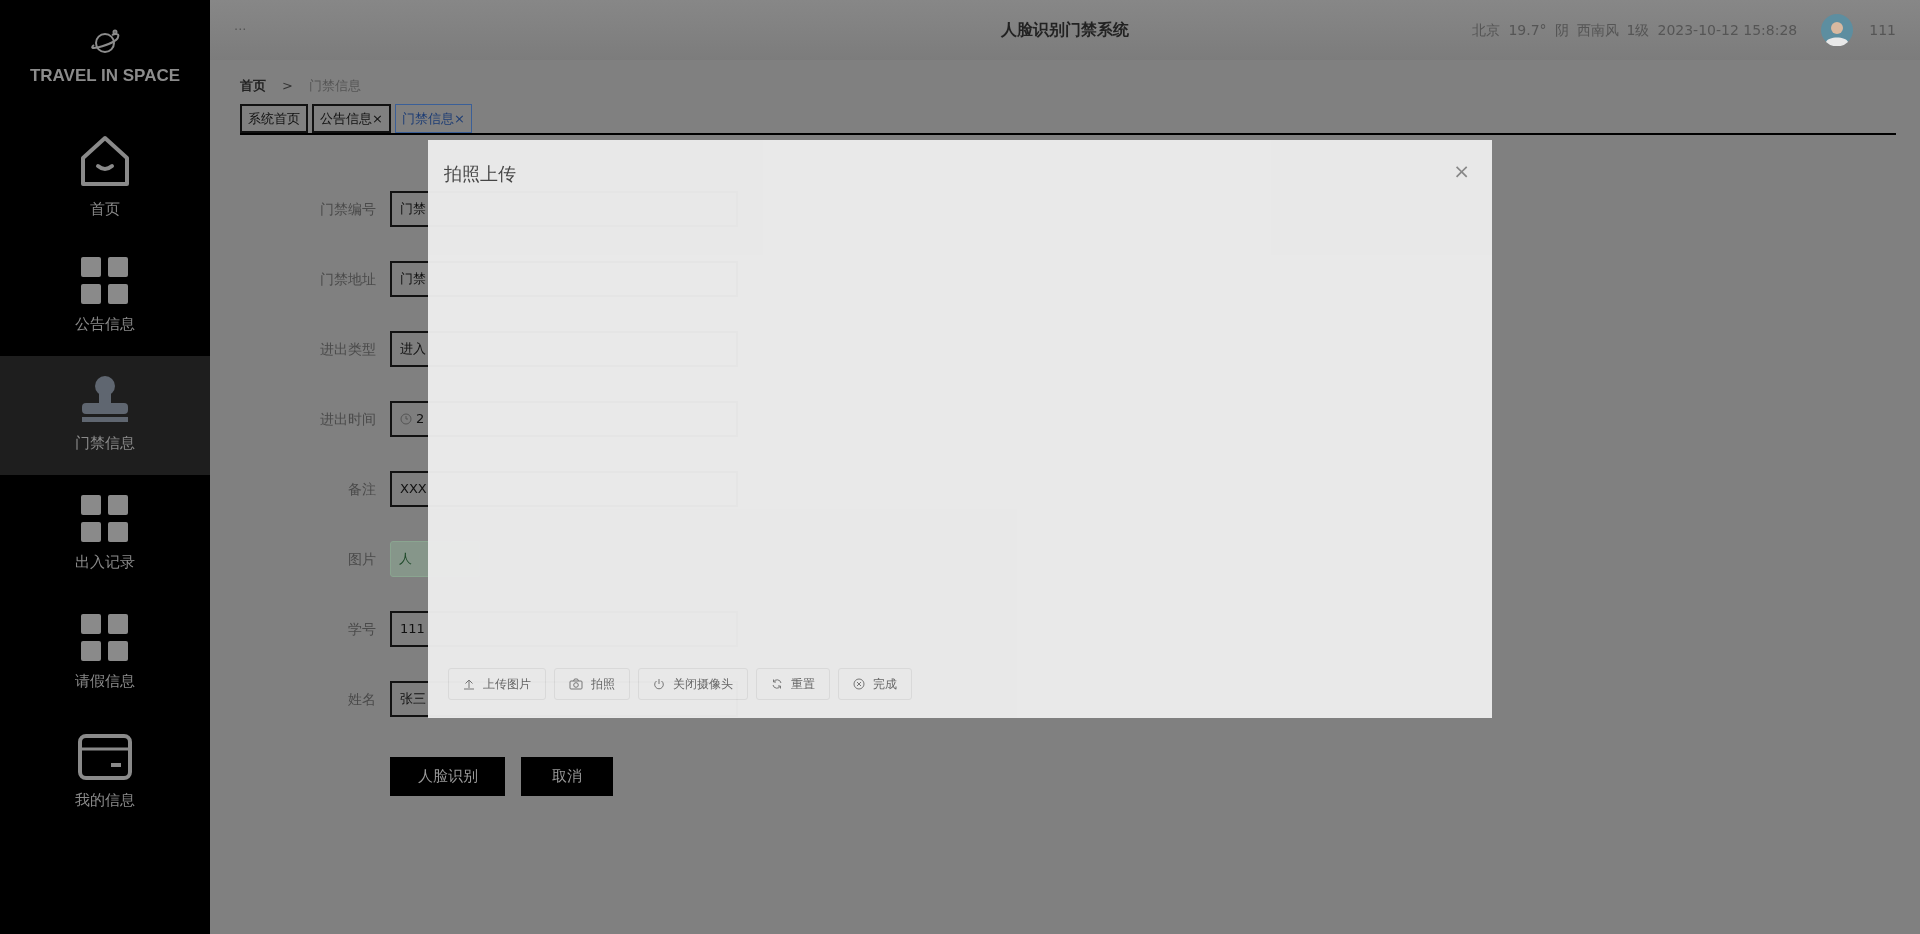  I want to click on refresh-icon, so click(777, 684).